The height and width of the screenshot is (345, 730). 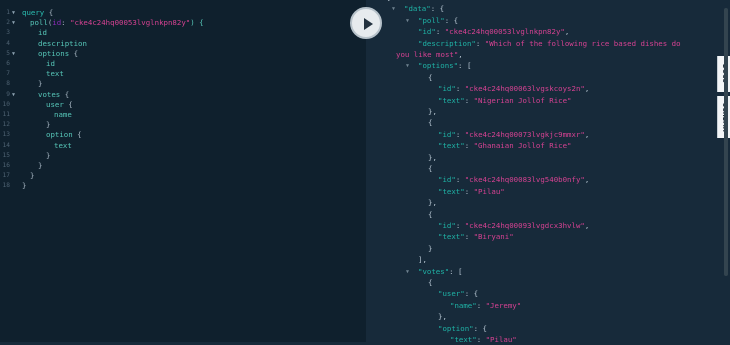 What do you see at coordinates (438, 66) in the screenshot?
I see `result-token: "options"` at bounding box center [438, 66].